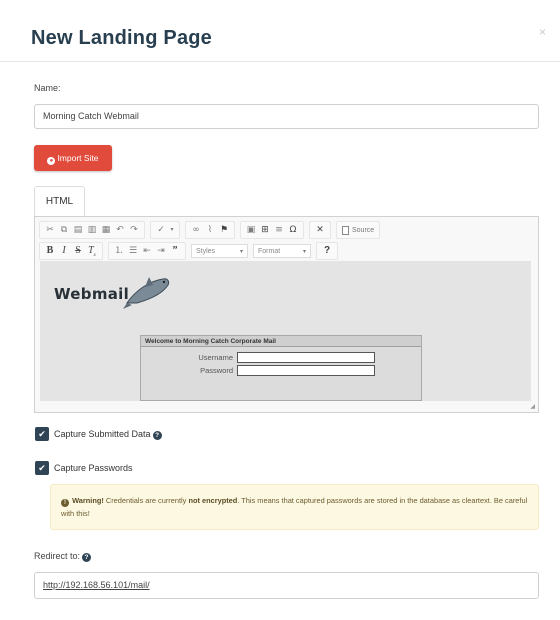 The image size is (560, 620). Describe the element at coordinates (532, 407) in the screenshot. I see `resize-handle-icon: ◢` at that location.